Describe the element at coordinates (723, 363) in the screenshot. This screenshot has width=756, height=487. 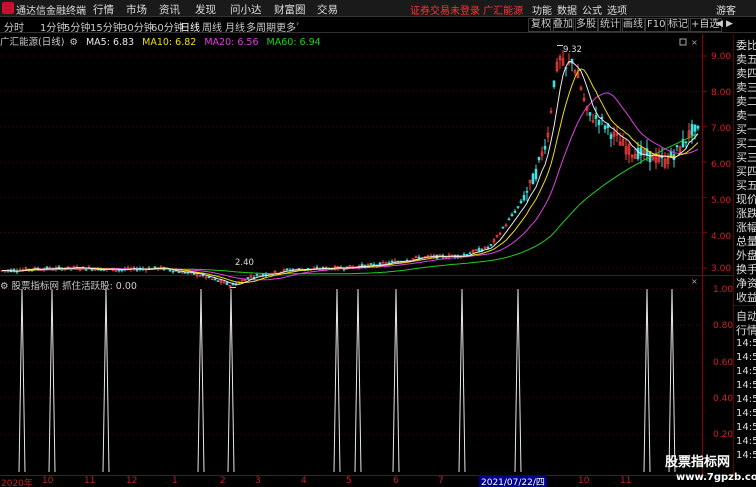
I see `indicator-tick: 0.60` at that location.